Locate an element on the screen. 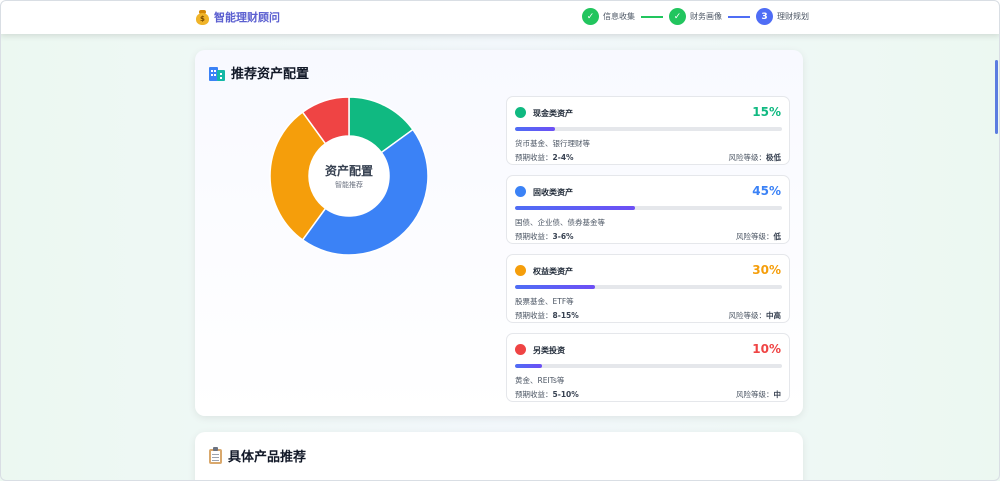  asset-description: 货币基金、银行理财等 is located at coordinates (552, 143).